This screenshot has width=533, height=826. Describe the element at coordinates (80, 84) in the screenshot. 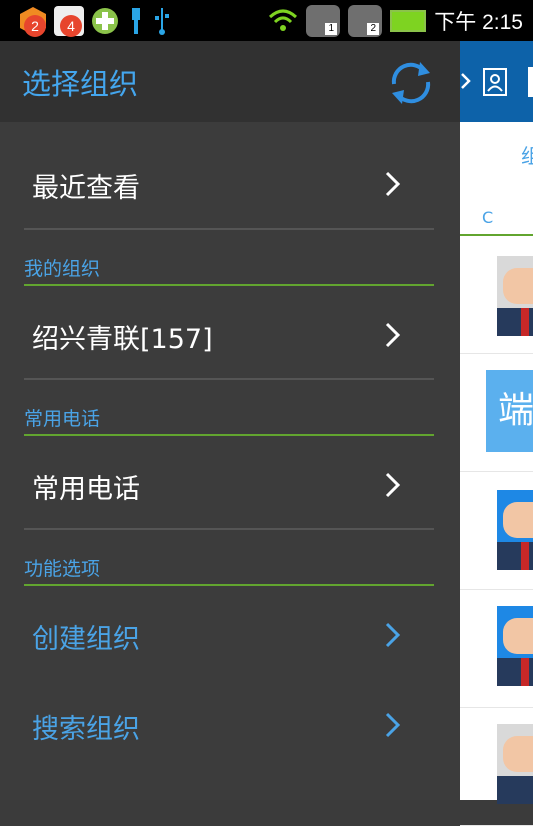

I see `drawer-title: 选择组织` at that location.